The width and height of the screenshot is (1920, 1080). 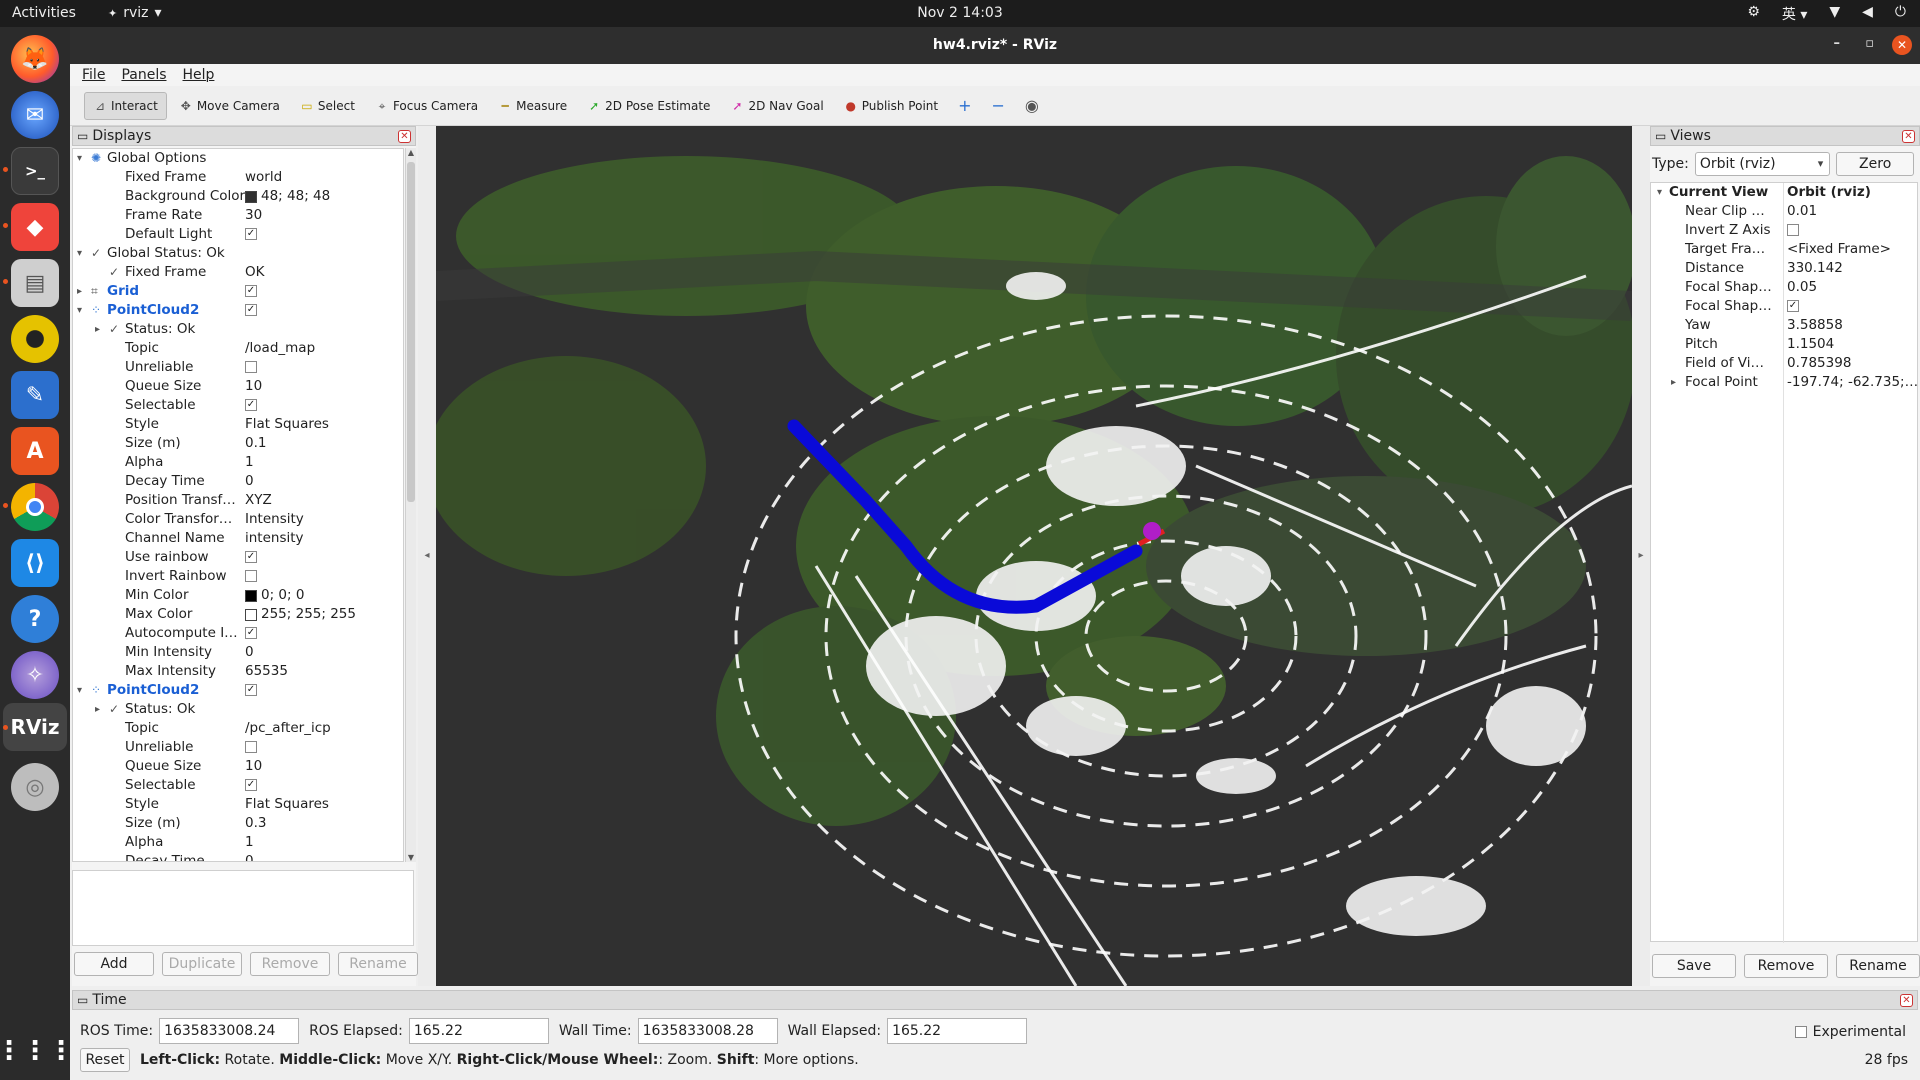 What do you see at coordinates (238, 253) in the screenshot?
I see `property-row: ▾ ✓ Global Status: Ok` at bounding box center [238, 253].